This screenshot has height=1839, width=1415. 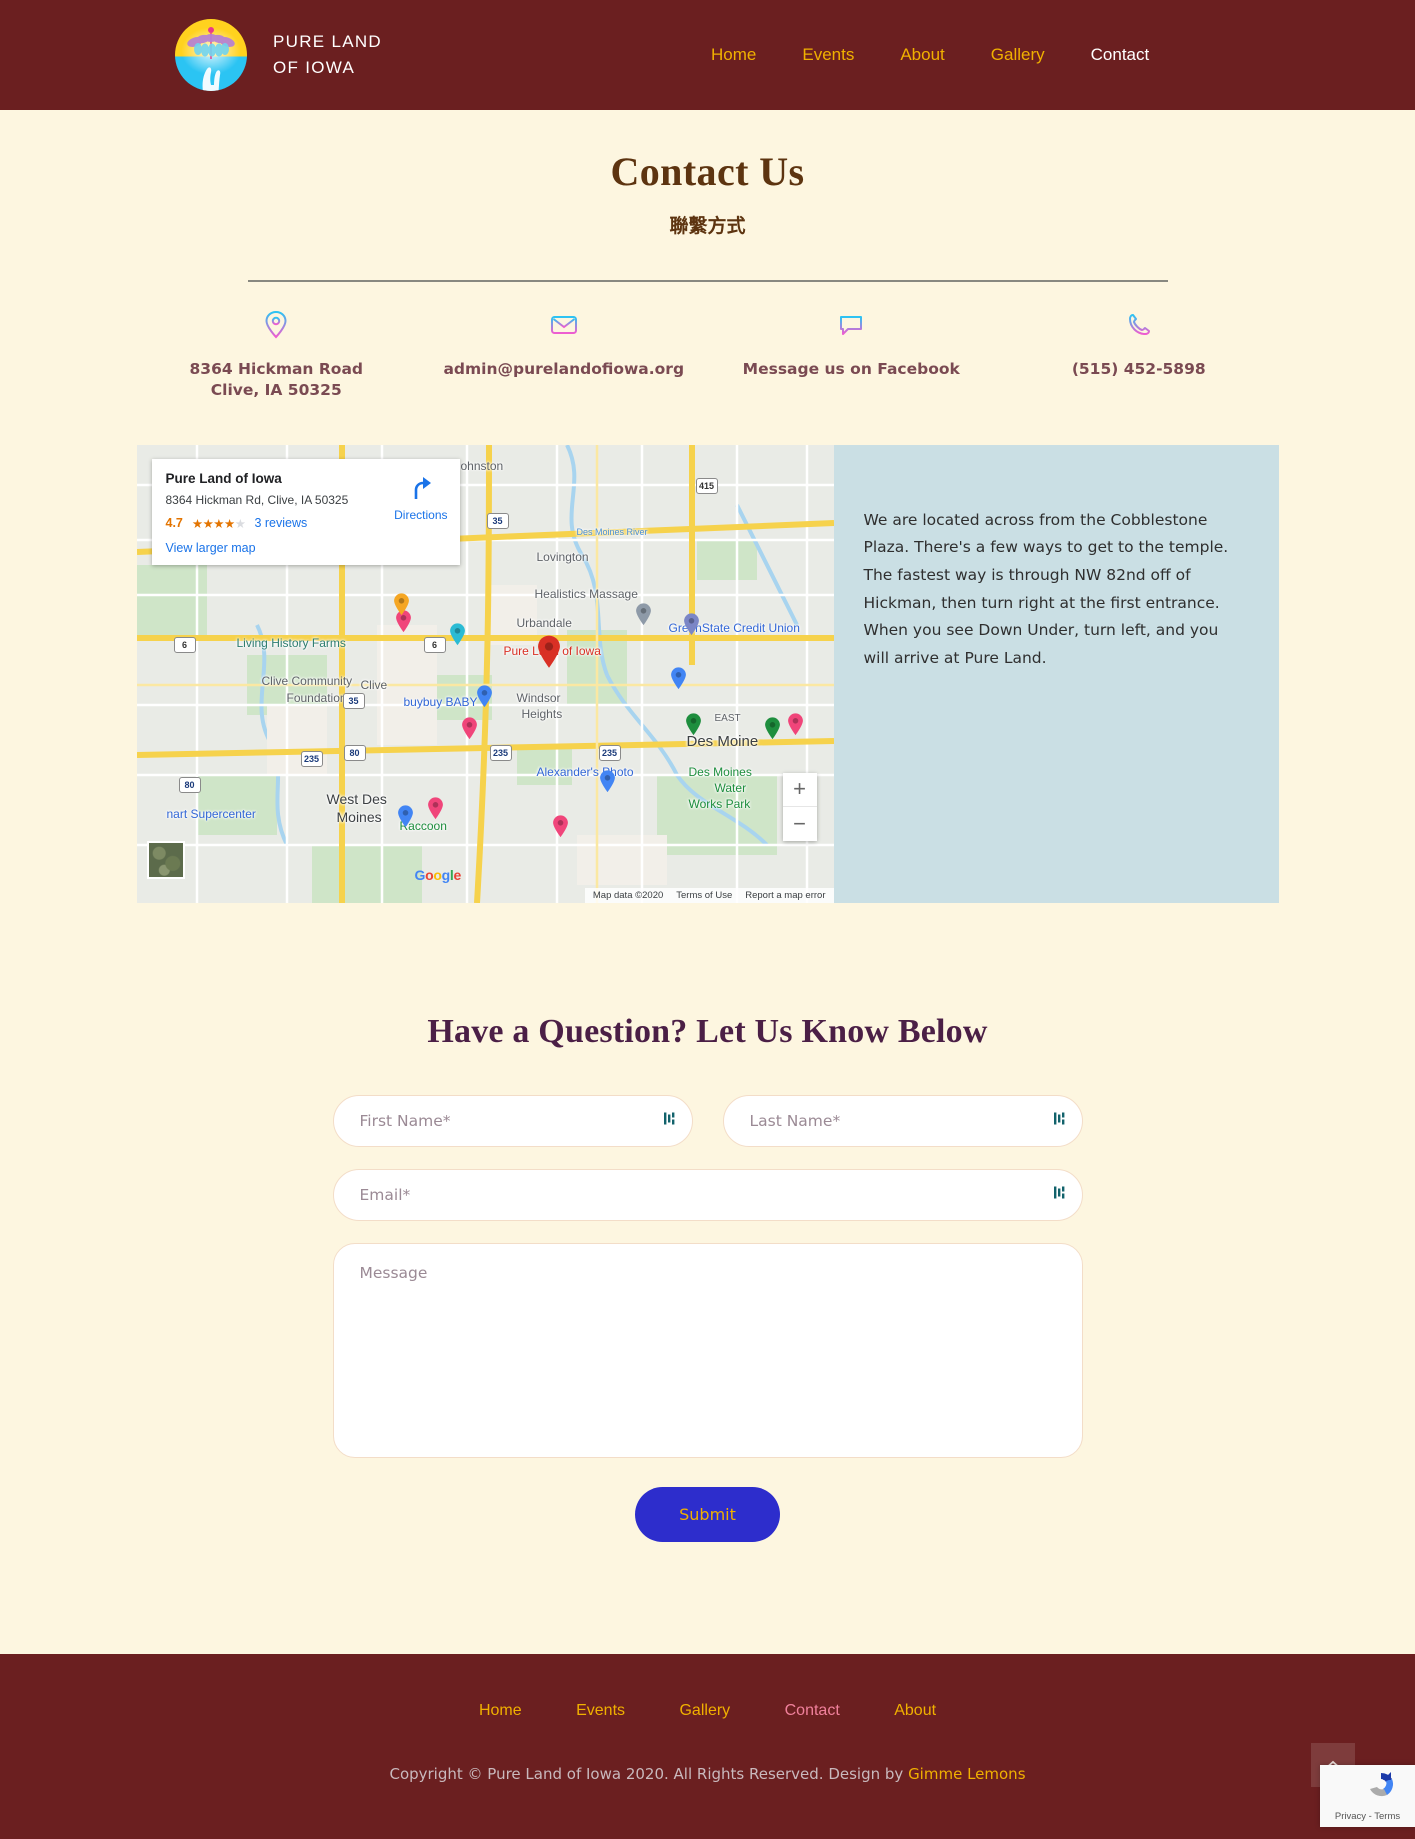 What do you see at coordinates (691, 624) in the screenshot?
I see `bank-poi-pin` at bounding box center [691, 624].